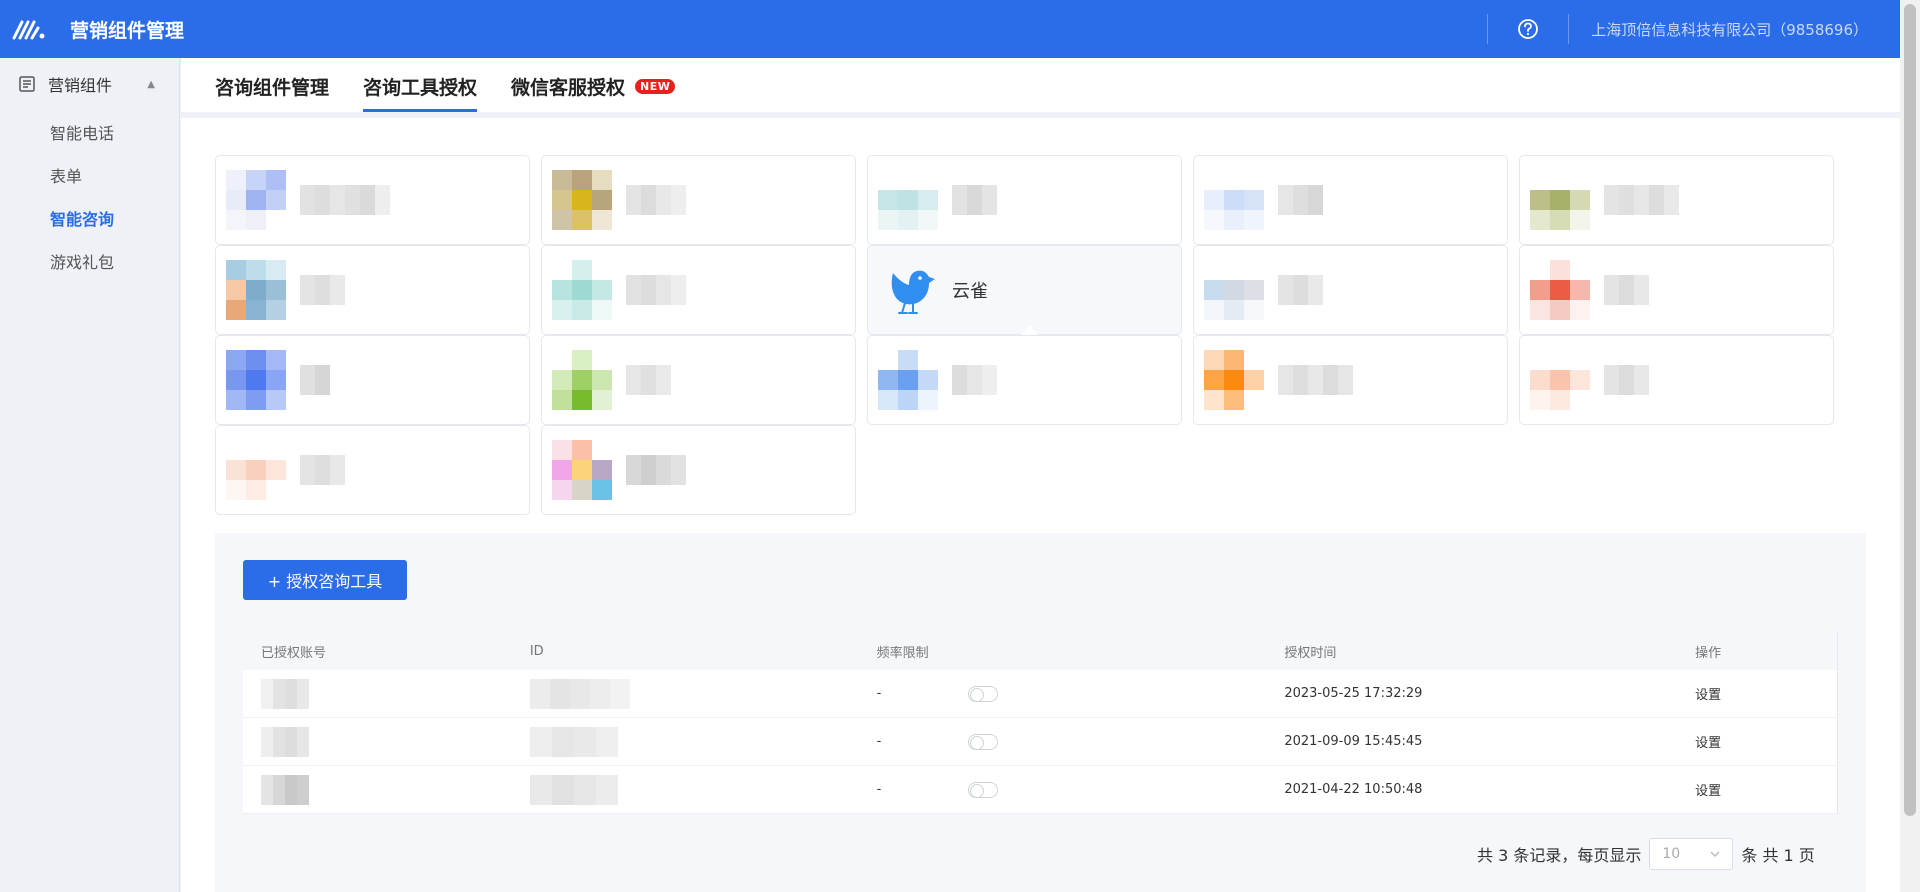  What do you see at coordinates (950, 29) in the screenshot?
I see `top-bar: 营销组件管理 上海顶倍信息科技有限公司（9858696）` at bounding box center [950, 29].